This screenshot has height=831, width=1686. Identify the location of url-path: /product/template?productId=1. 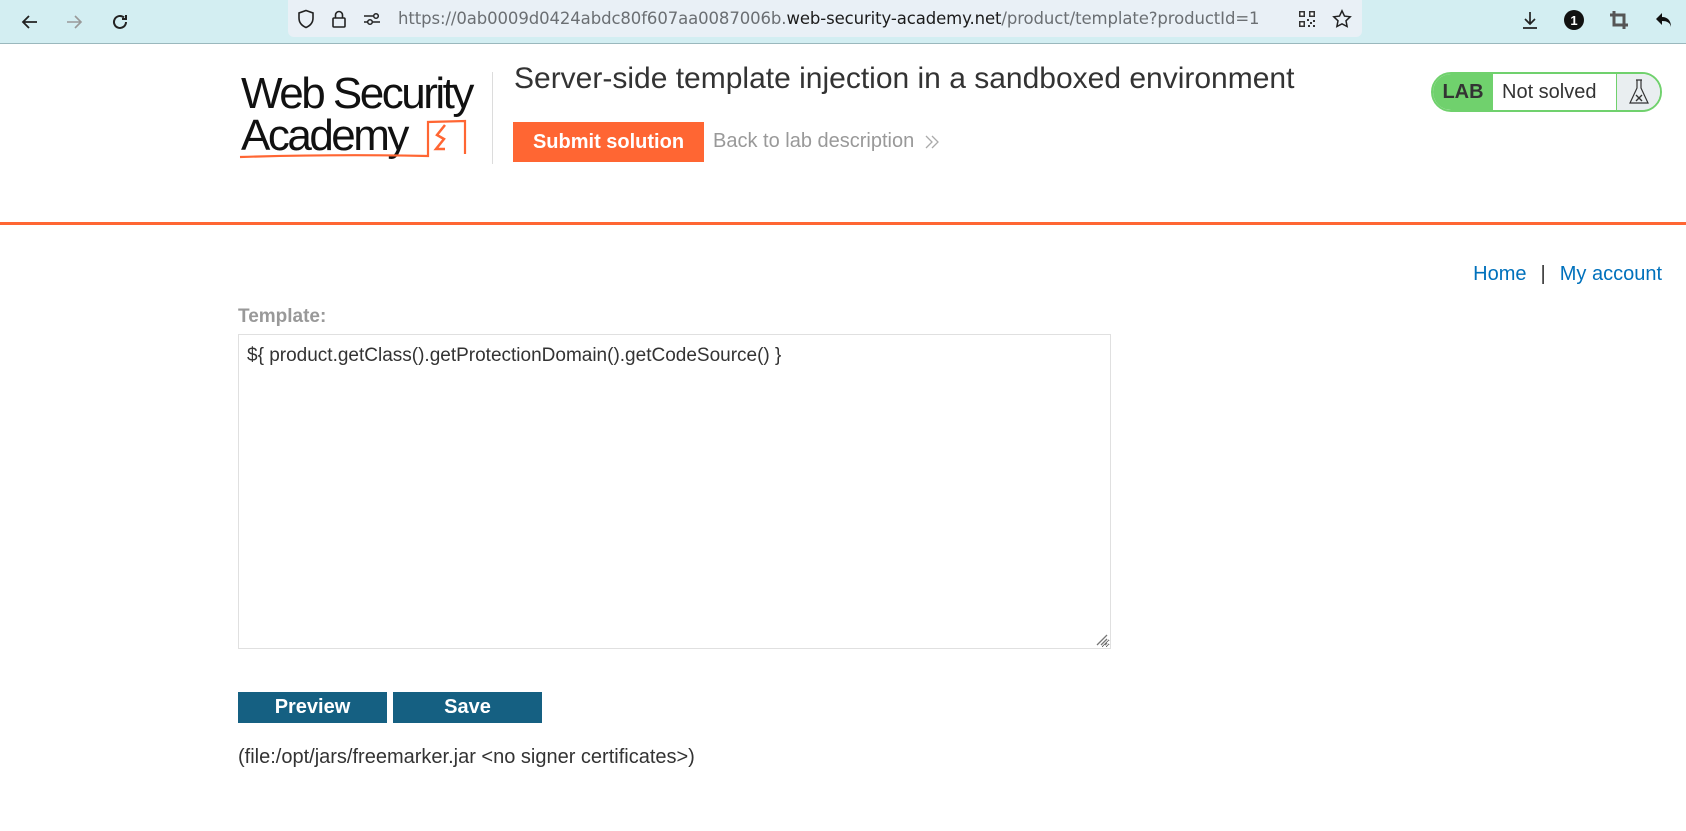
(1130, 18).